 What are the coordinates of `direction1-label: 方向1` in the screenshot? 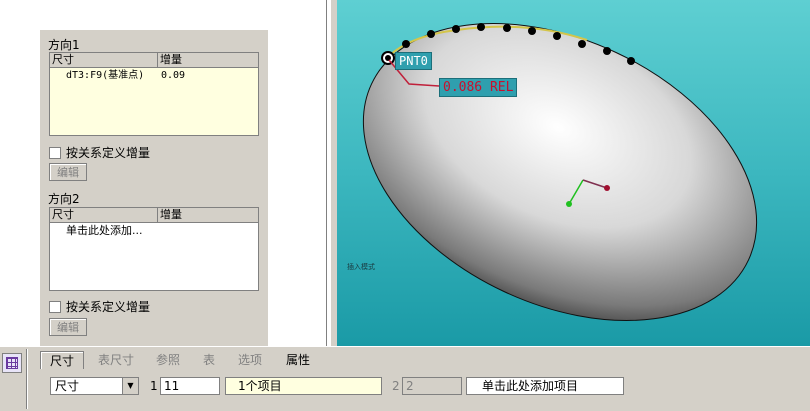 It's located at (64, 45).